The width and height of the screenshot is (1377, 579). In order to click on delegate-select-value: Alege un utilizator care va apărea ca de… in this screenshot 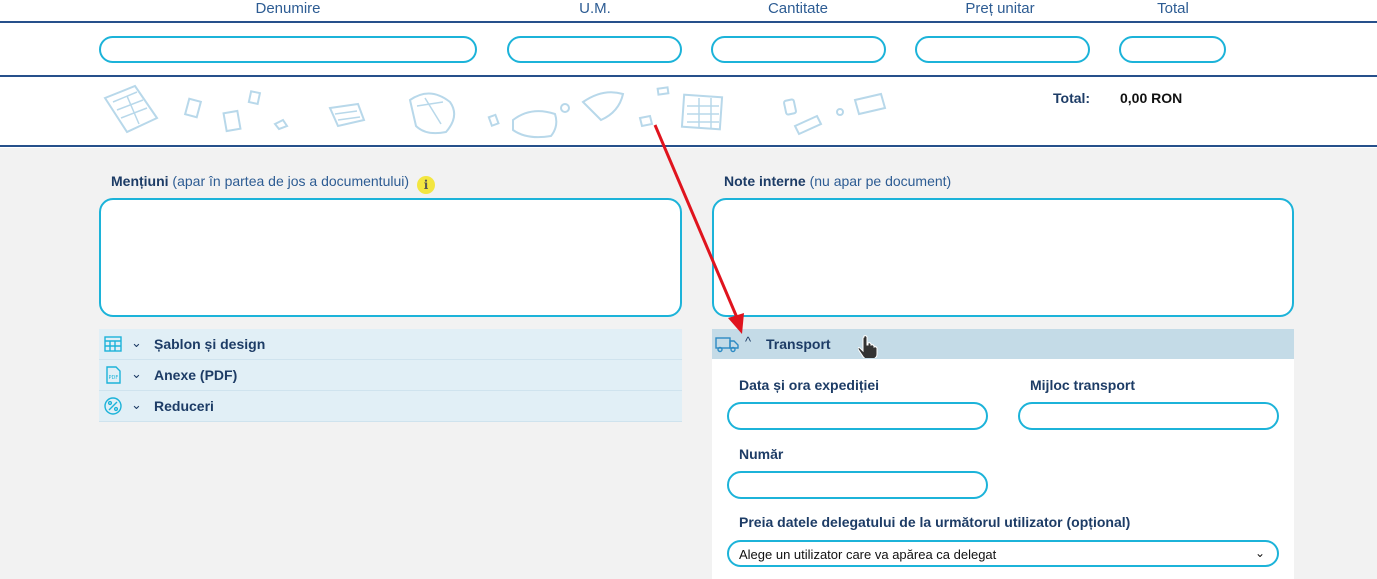, I will do `click(868, 554)`.